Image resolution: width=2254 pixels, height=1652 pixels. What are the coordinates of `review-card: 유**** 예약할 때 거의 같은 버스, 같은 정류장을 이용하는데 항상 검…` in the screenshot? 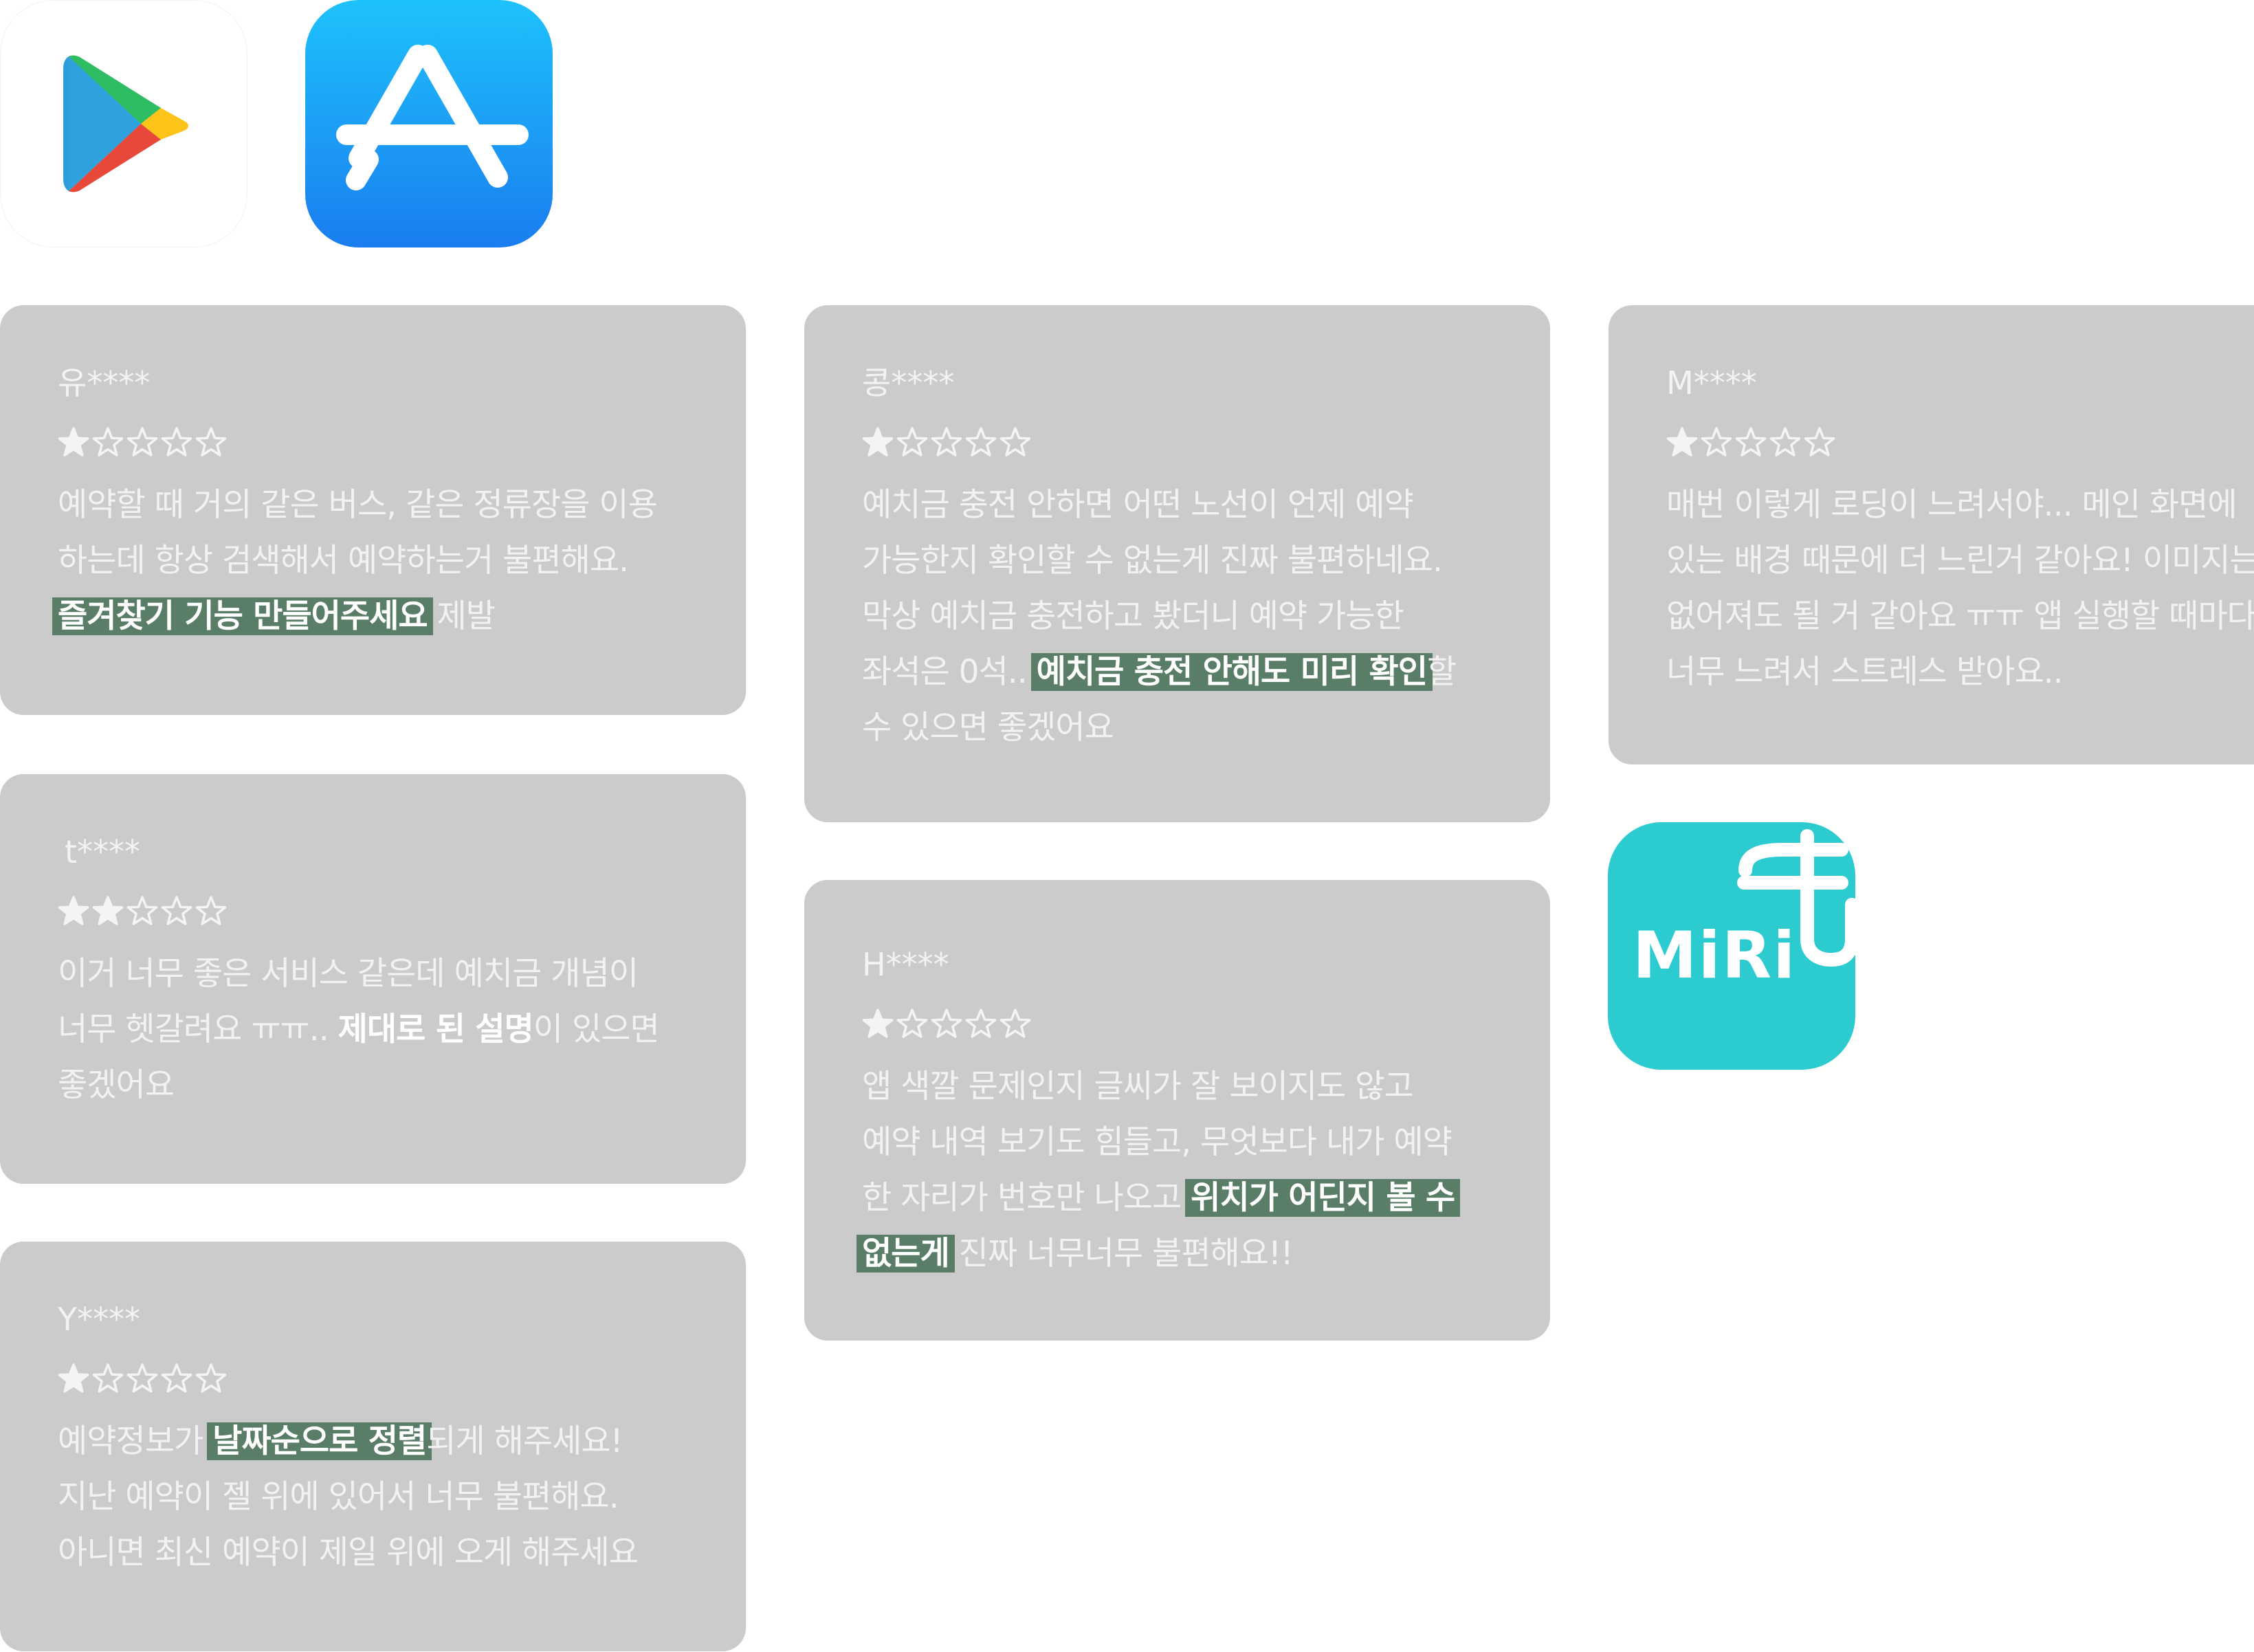 It's located at (373, 510).